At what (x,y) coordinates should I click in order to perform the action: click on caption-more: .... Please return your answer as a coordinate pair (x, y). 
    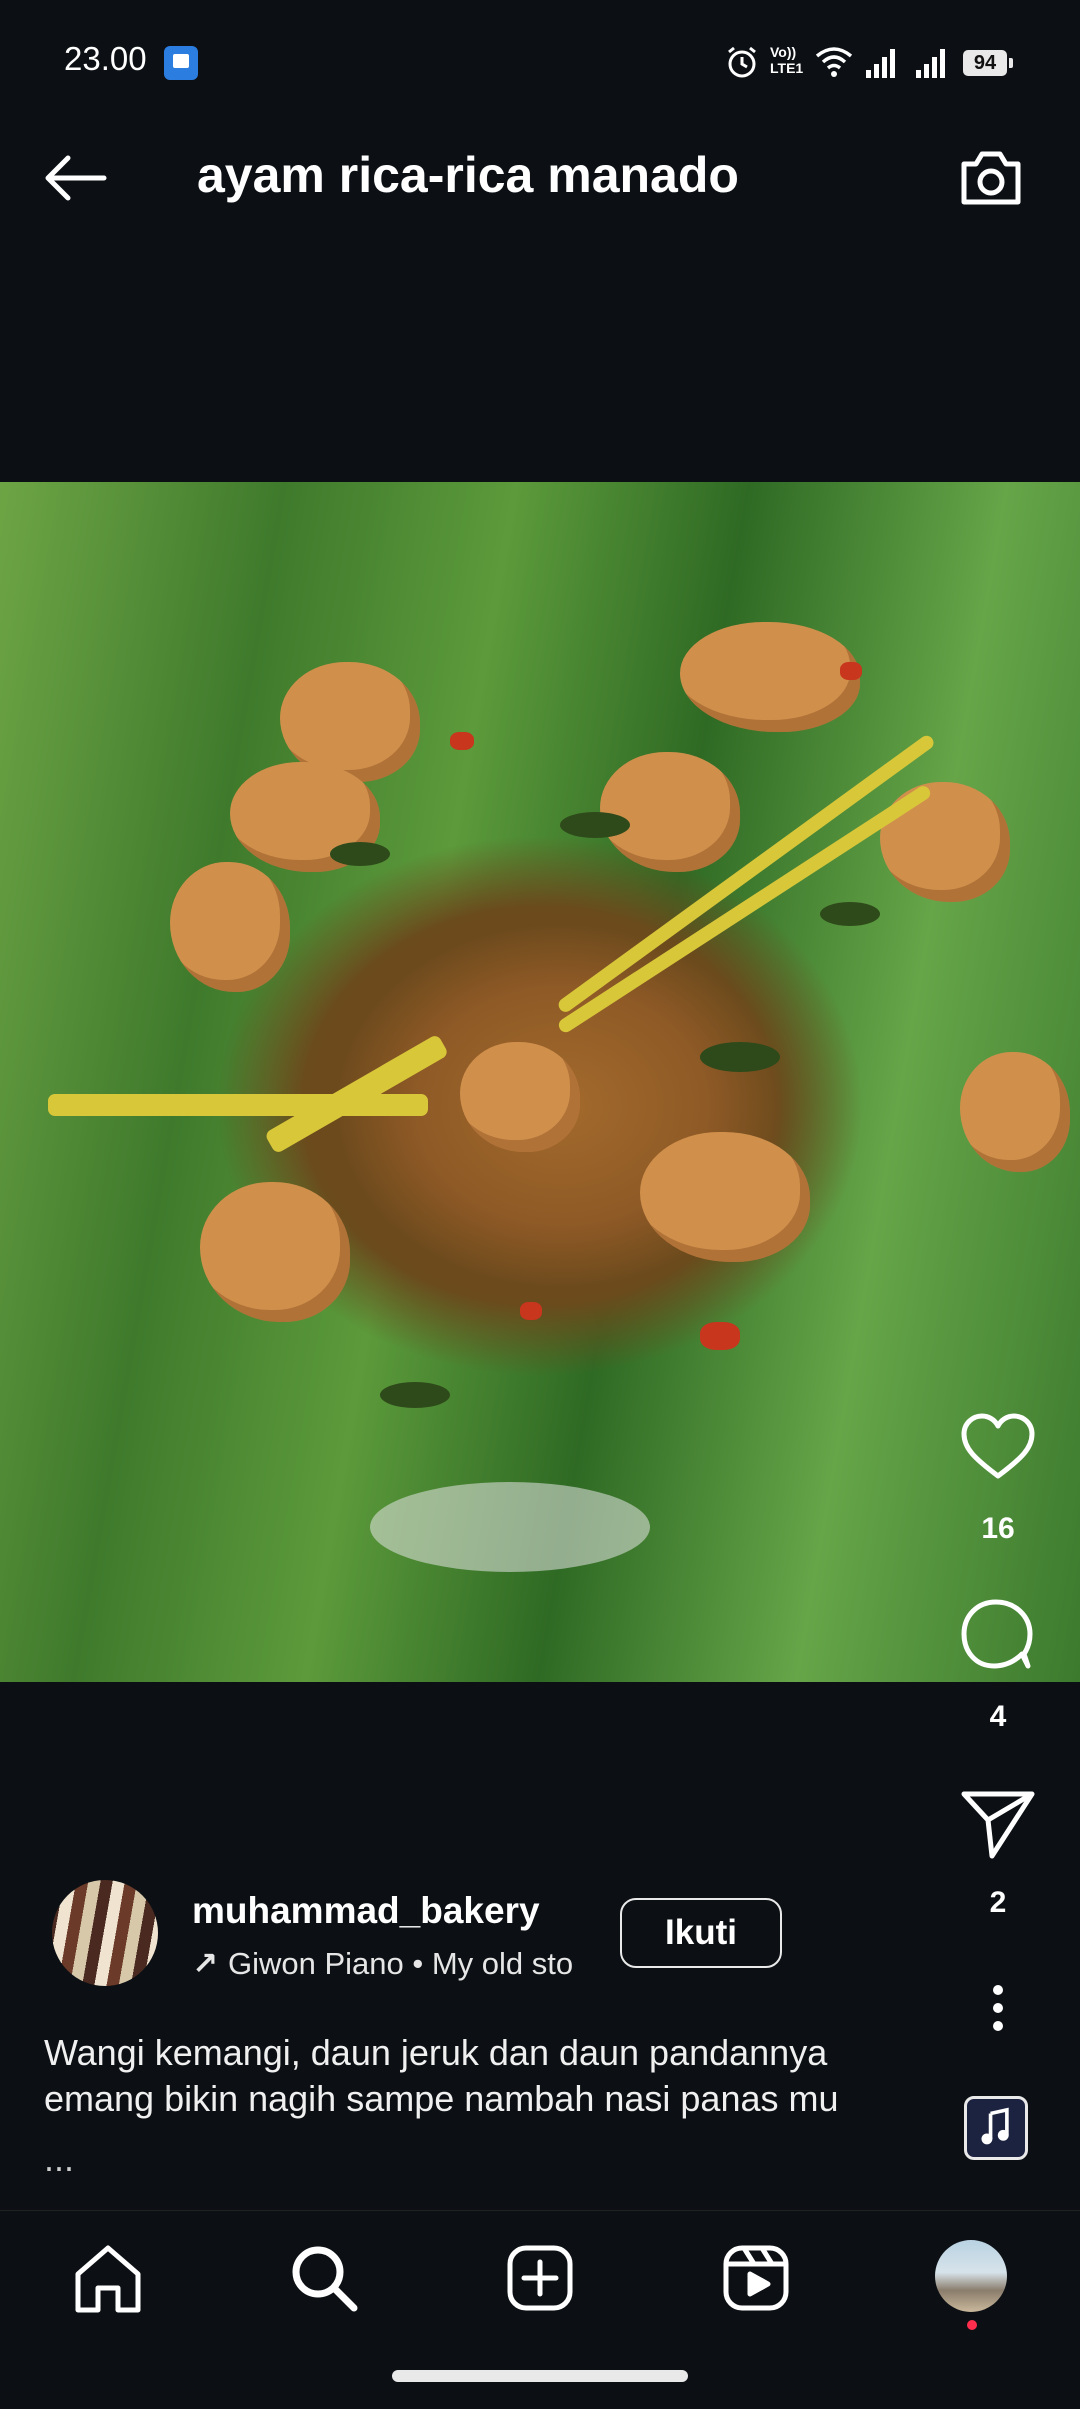
    Looking at the image, I should click on (59, 2159).